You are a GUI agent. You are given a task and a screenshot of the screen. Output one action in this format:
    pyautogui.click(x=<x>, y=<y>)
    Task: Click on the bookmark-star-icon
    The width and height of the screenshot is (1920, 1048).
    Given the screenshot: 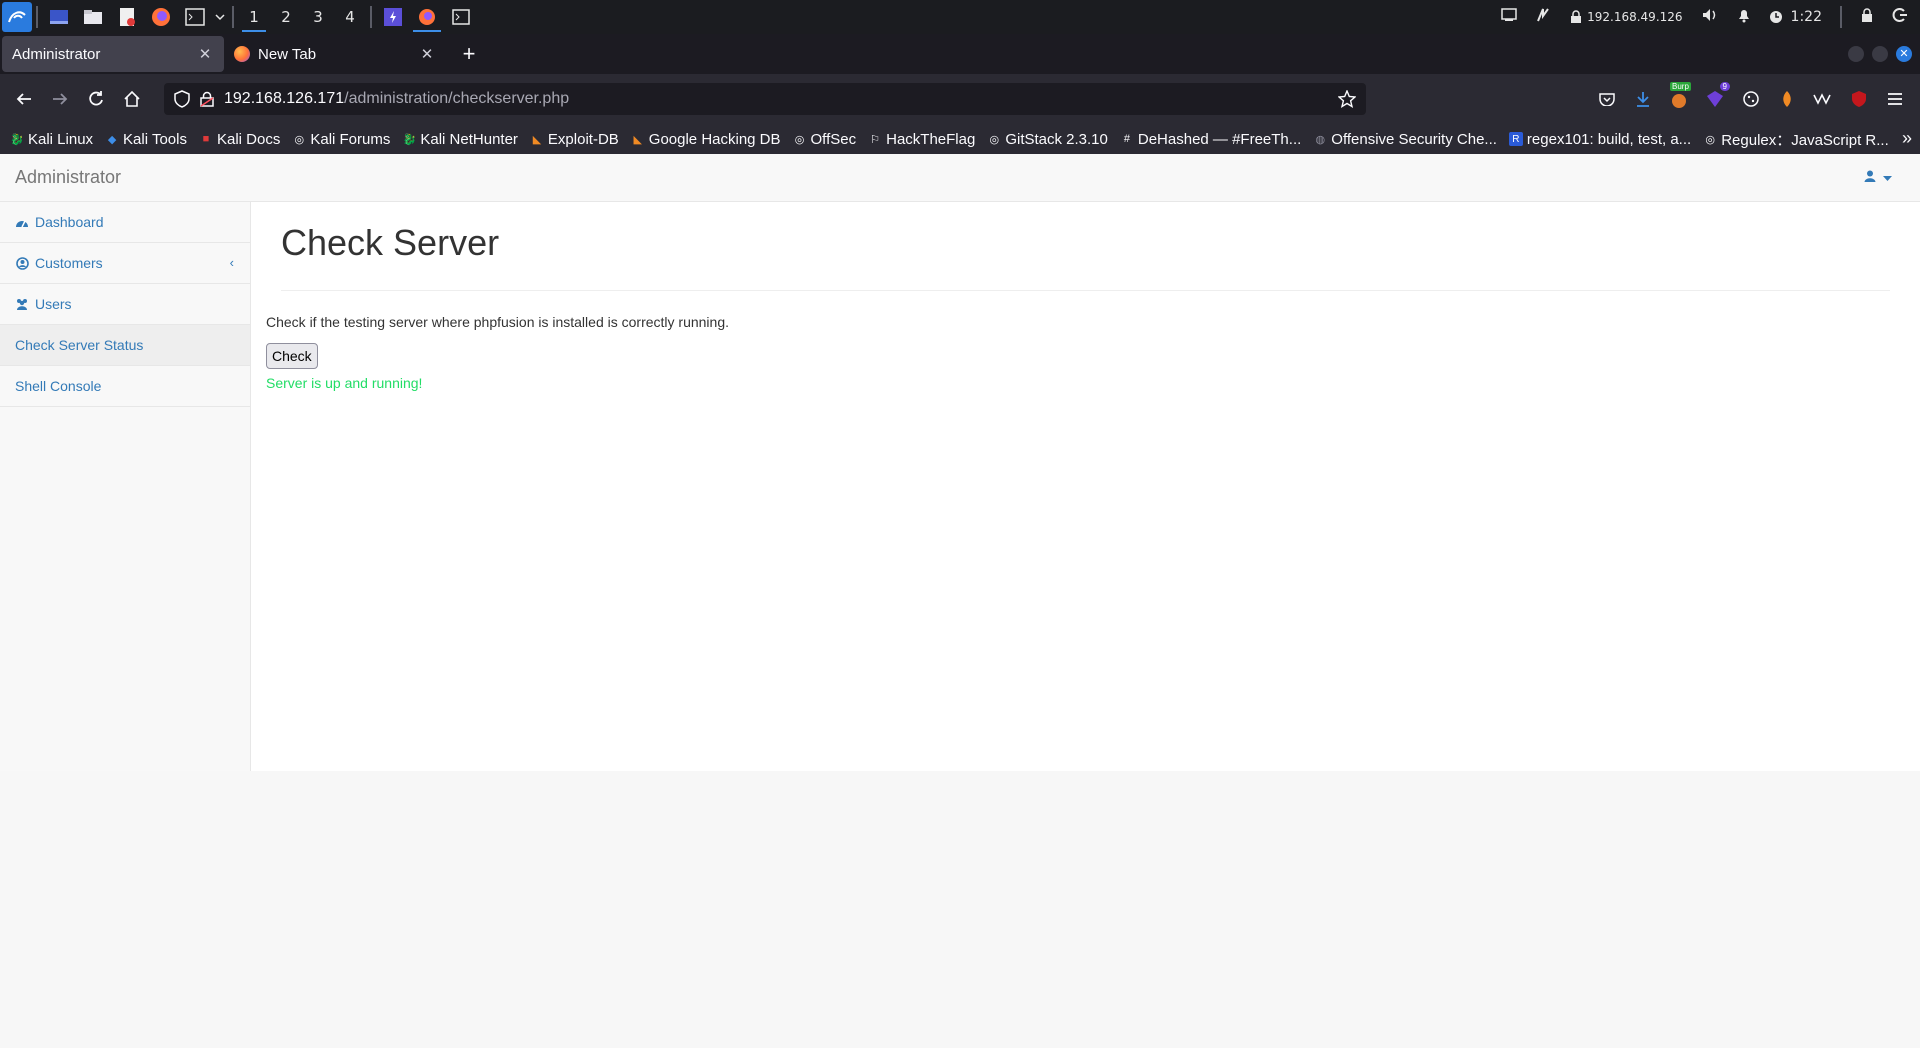 What is the action you would take?
    pyautogui.click(x=1347, y=99)
    